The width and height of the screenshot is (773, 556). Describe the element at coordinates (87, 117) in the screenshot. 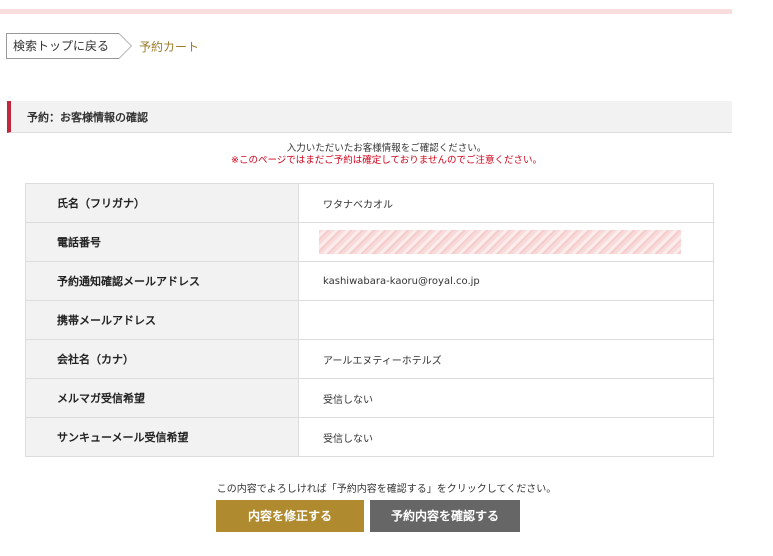

I see `section-title: 予約：お客様情報の確認` at that location.